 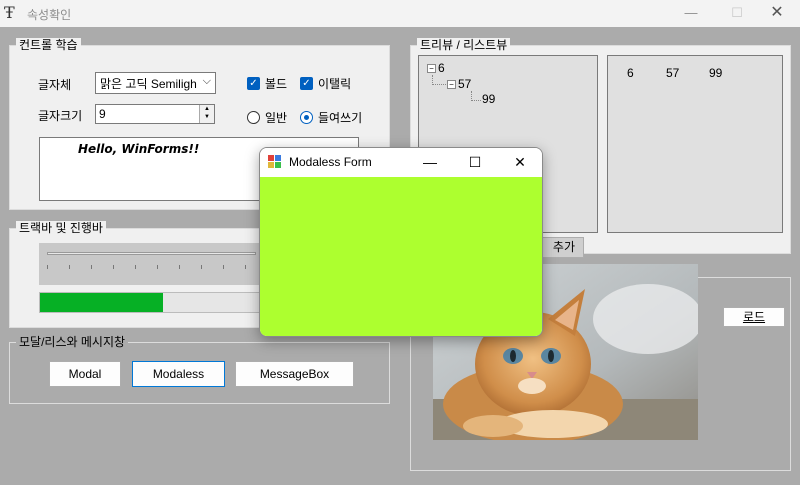 I want to click on font-combo-value: 맑은 고딕 Semiligh, so click(x=148, y=84).